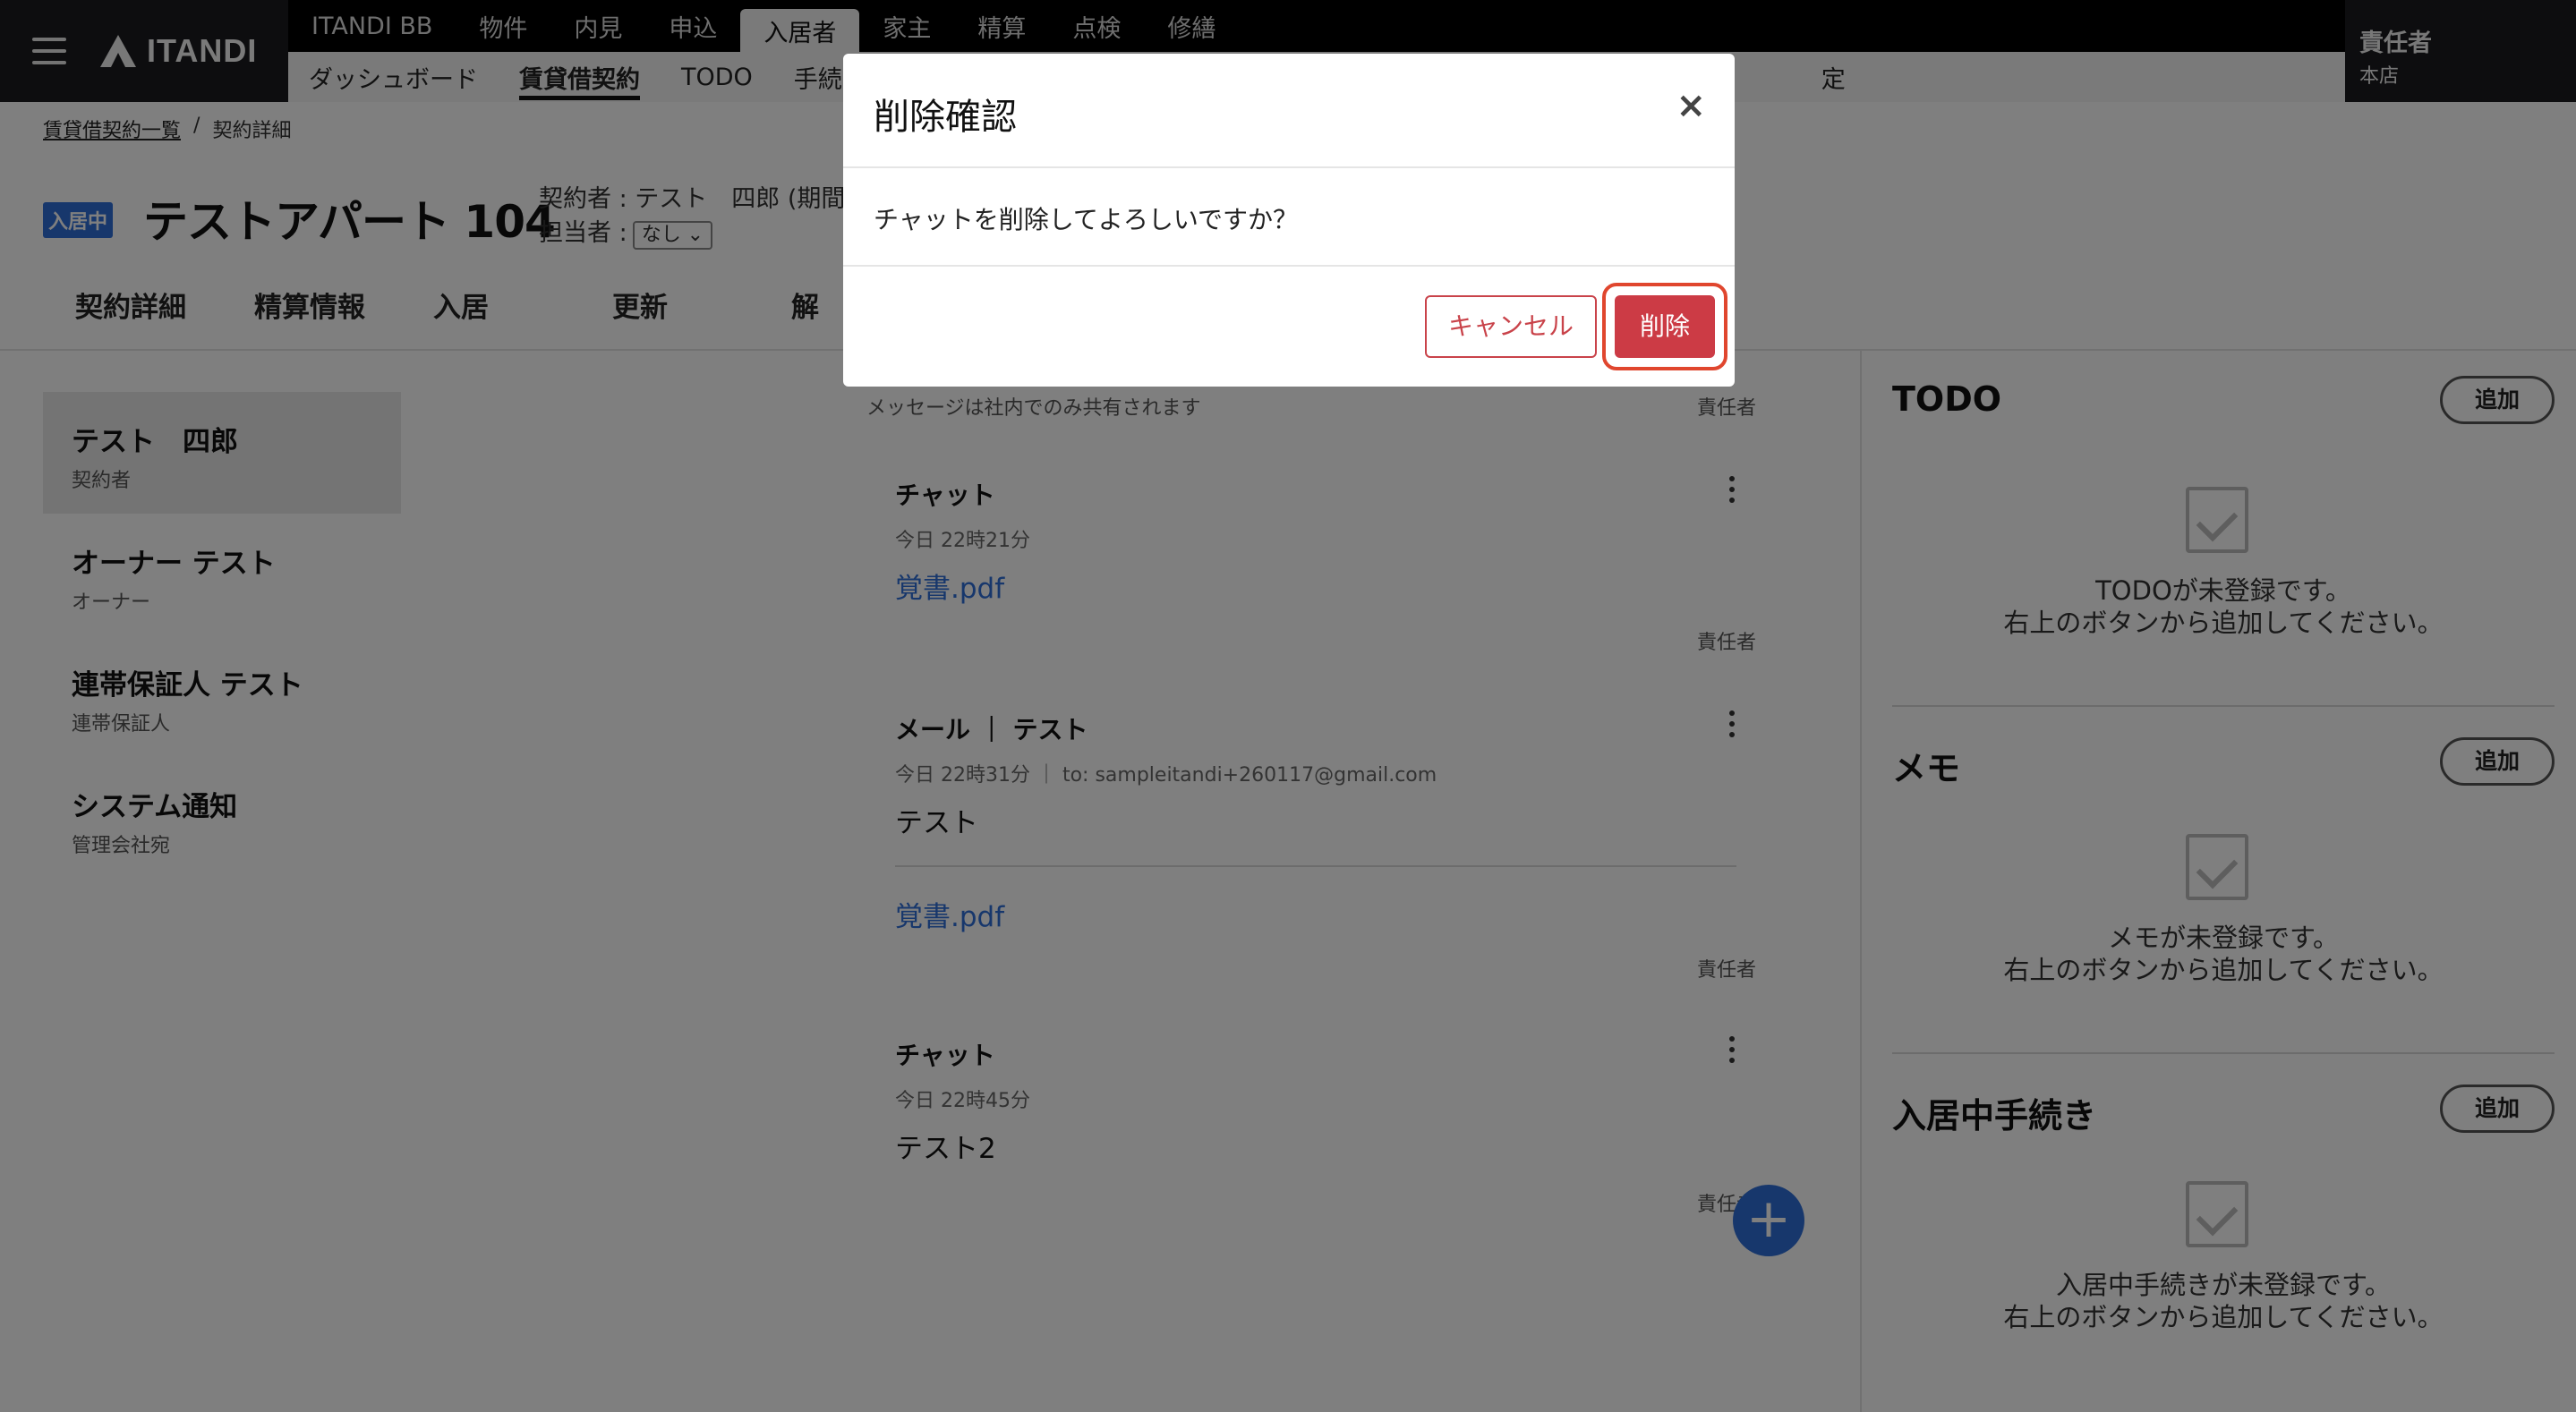 The height and width of the screenshot is (1412, 2576). I want to click on delete-button-highlight: 削除, so click(1664, 326).